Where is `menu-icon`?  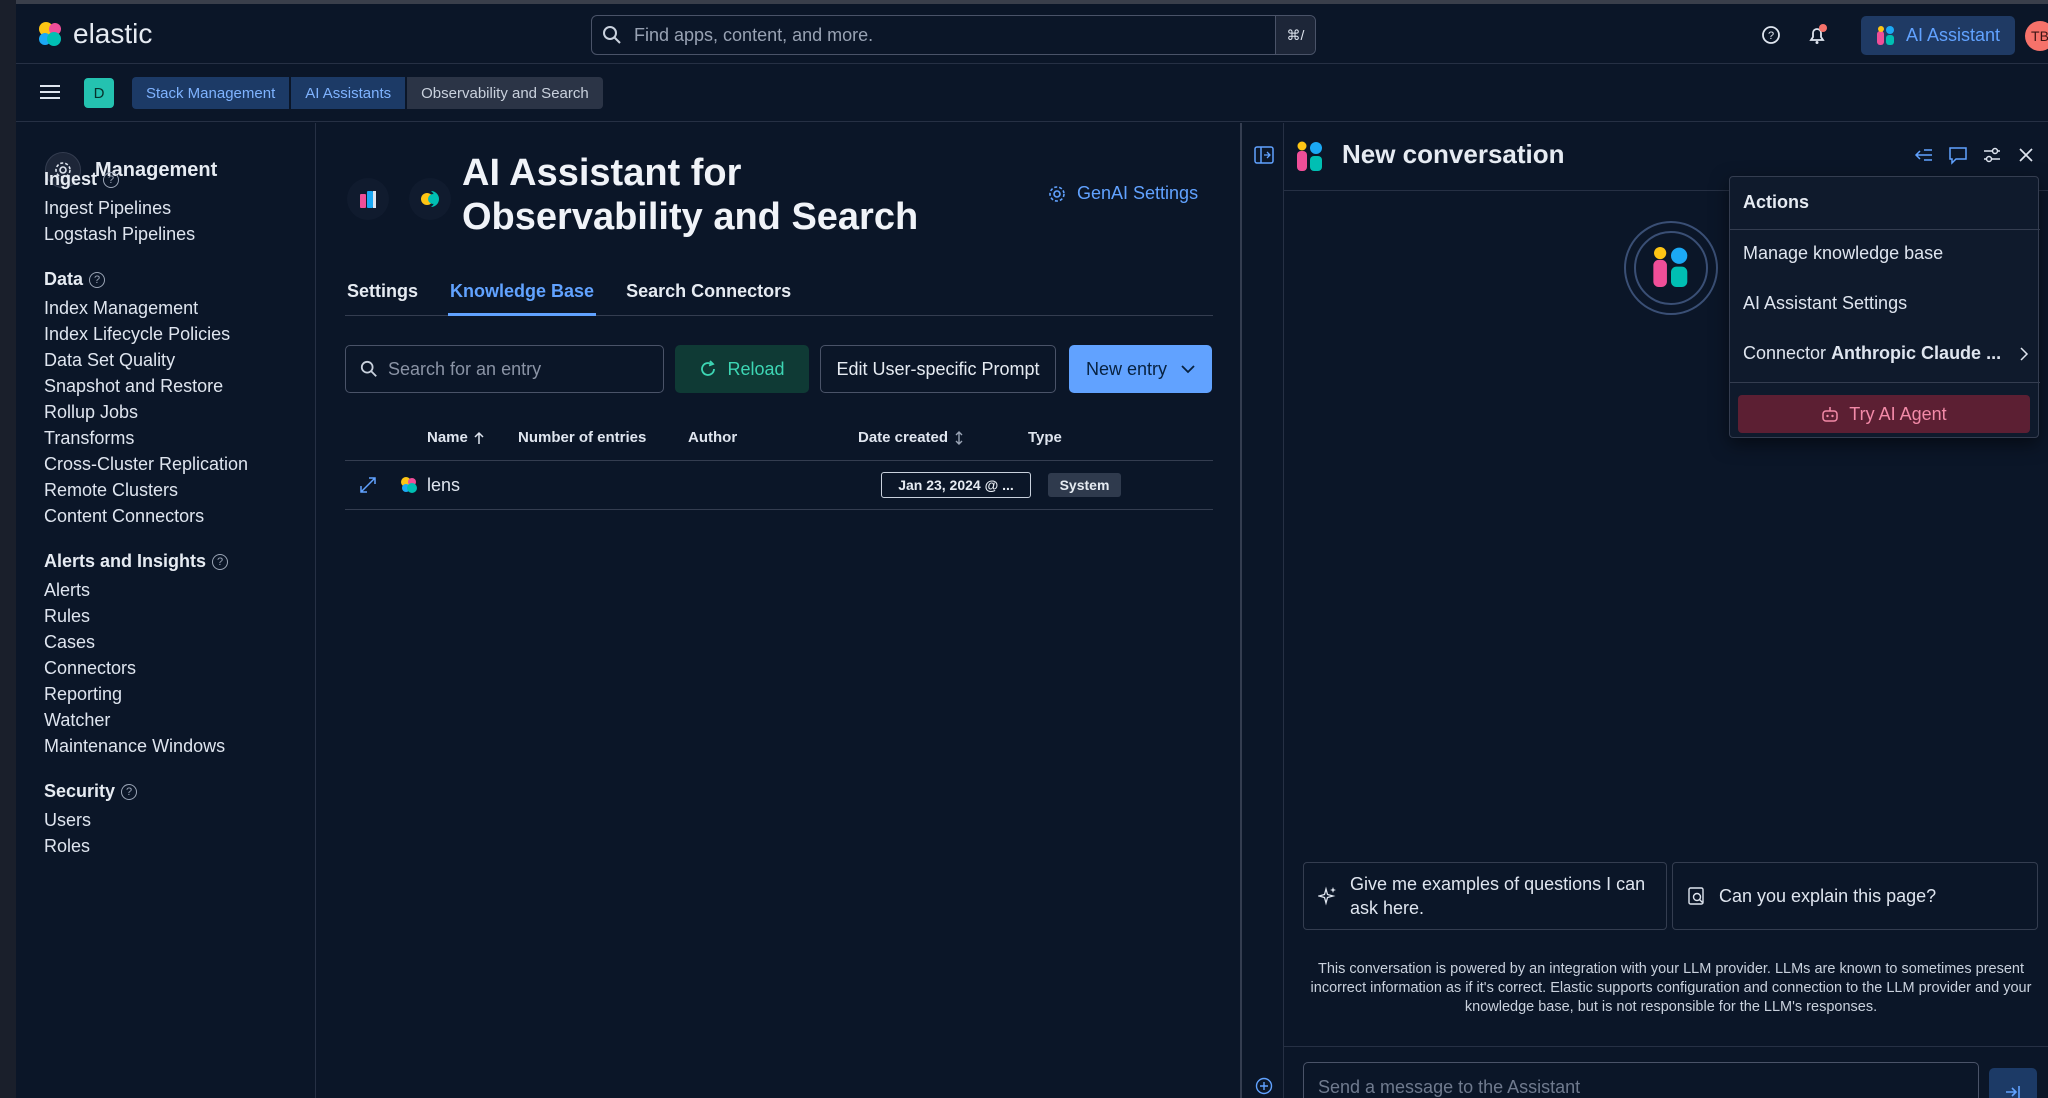
menu-icon is located at coordinates (50, 92).